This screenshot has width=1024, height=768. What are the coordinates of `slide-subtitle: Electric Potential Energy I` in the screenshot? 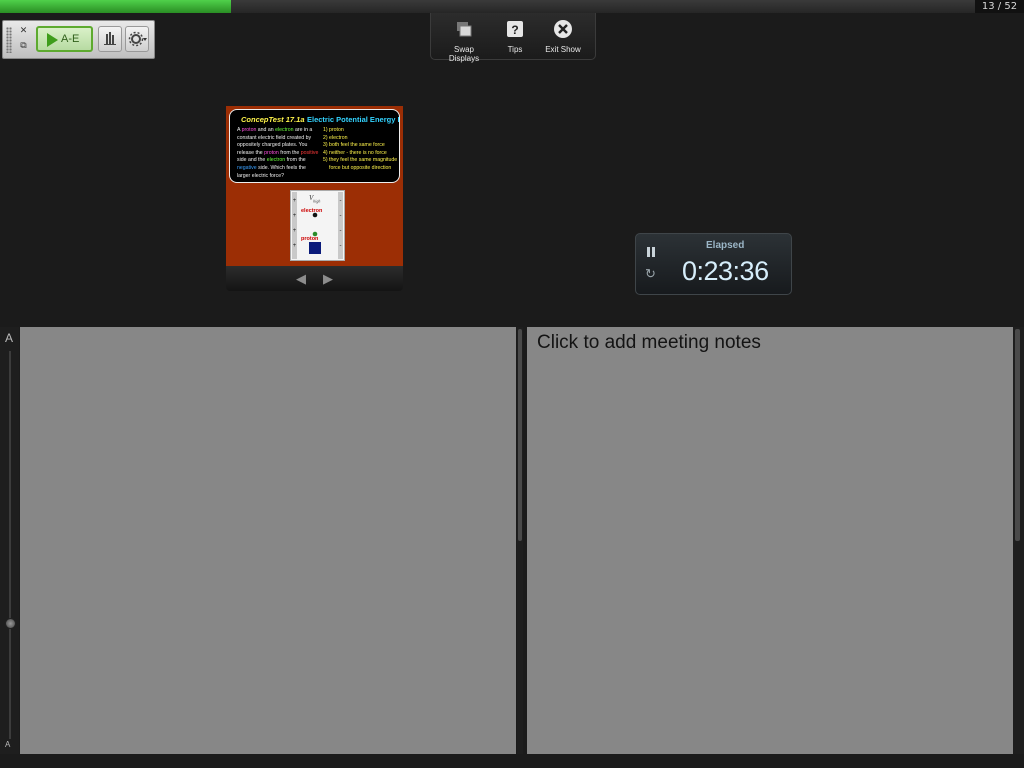 It's located at (353, 119).